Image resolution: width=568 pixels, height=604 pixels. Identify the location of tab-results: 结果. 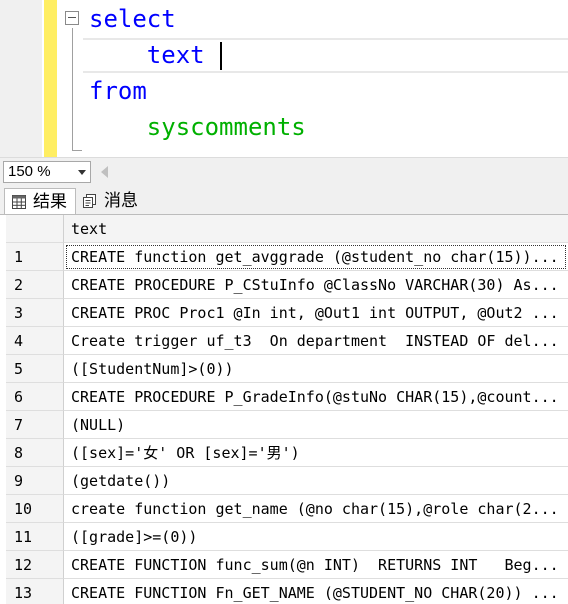
(40, 201).